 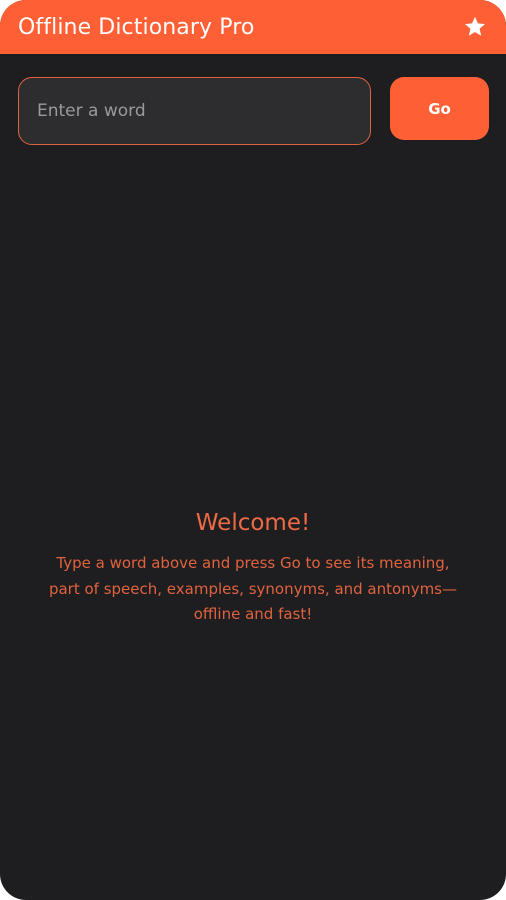 What do you see at coordinates (194, 111) in the screenshot?
I see `word-input` at bounding box center [194, 111].